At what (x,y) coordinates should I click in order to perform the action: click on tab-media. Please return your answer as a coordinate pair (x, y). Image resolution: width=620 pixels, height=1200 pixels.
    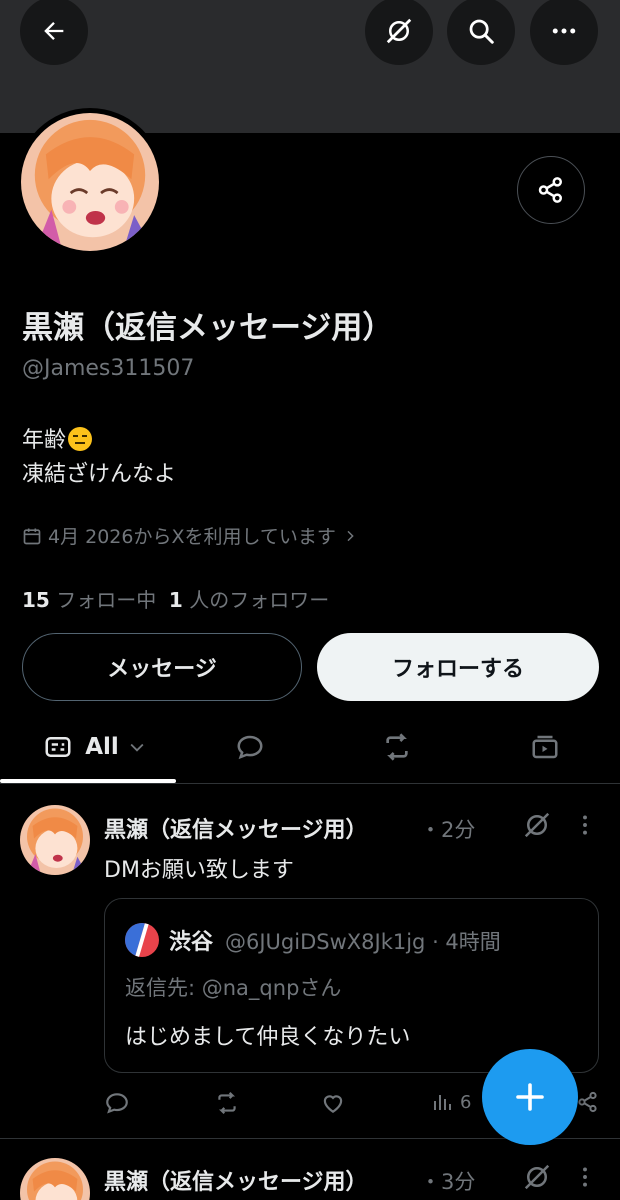
    Looking at the image, I should click on (545, 747).